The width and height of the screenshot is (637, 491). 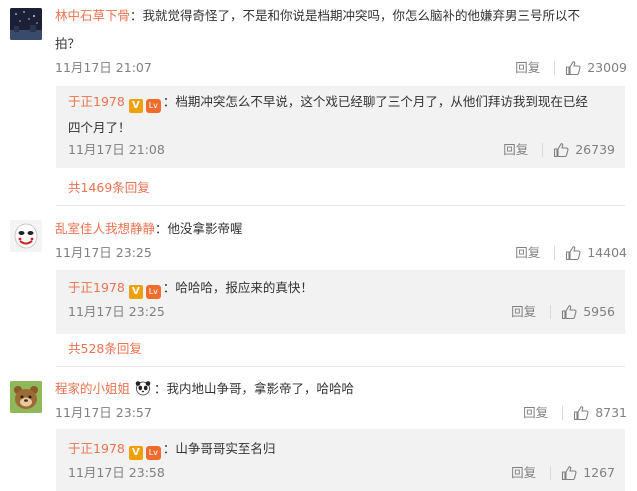 I want to click on comment-username: 林中石草下骨, so click(x=92, y=15).